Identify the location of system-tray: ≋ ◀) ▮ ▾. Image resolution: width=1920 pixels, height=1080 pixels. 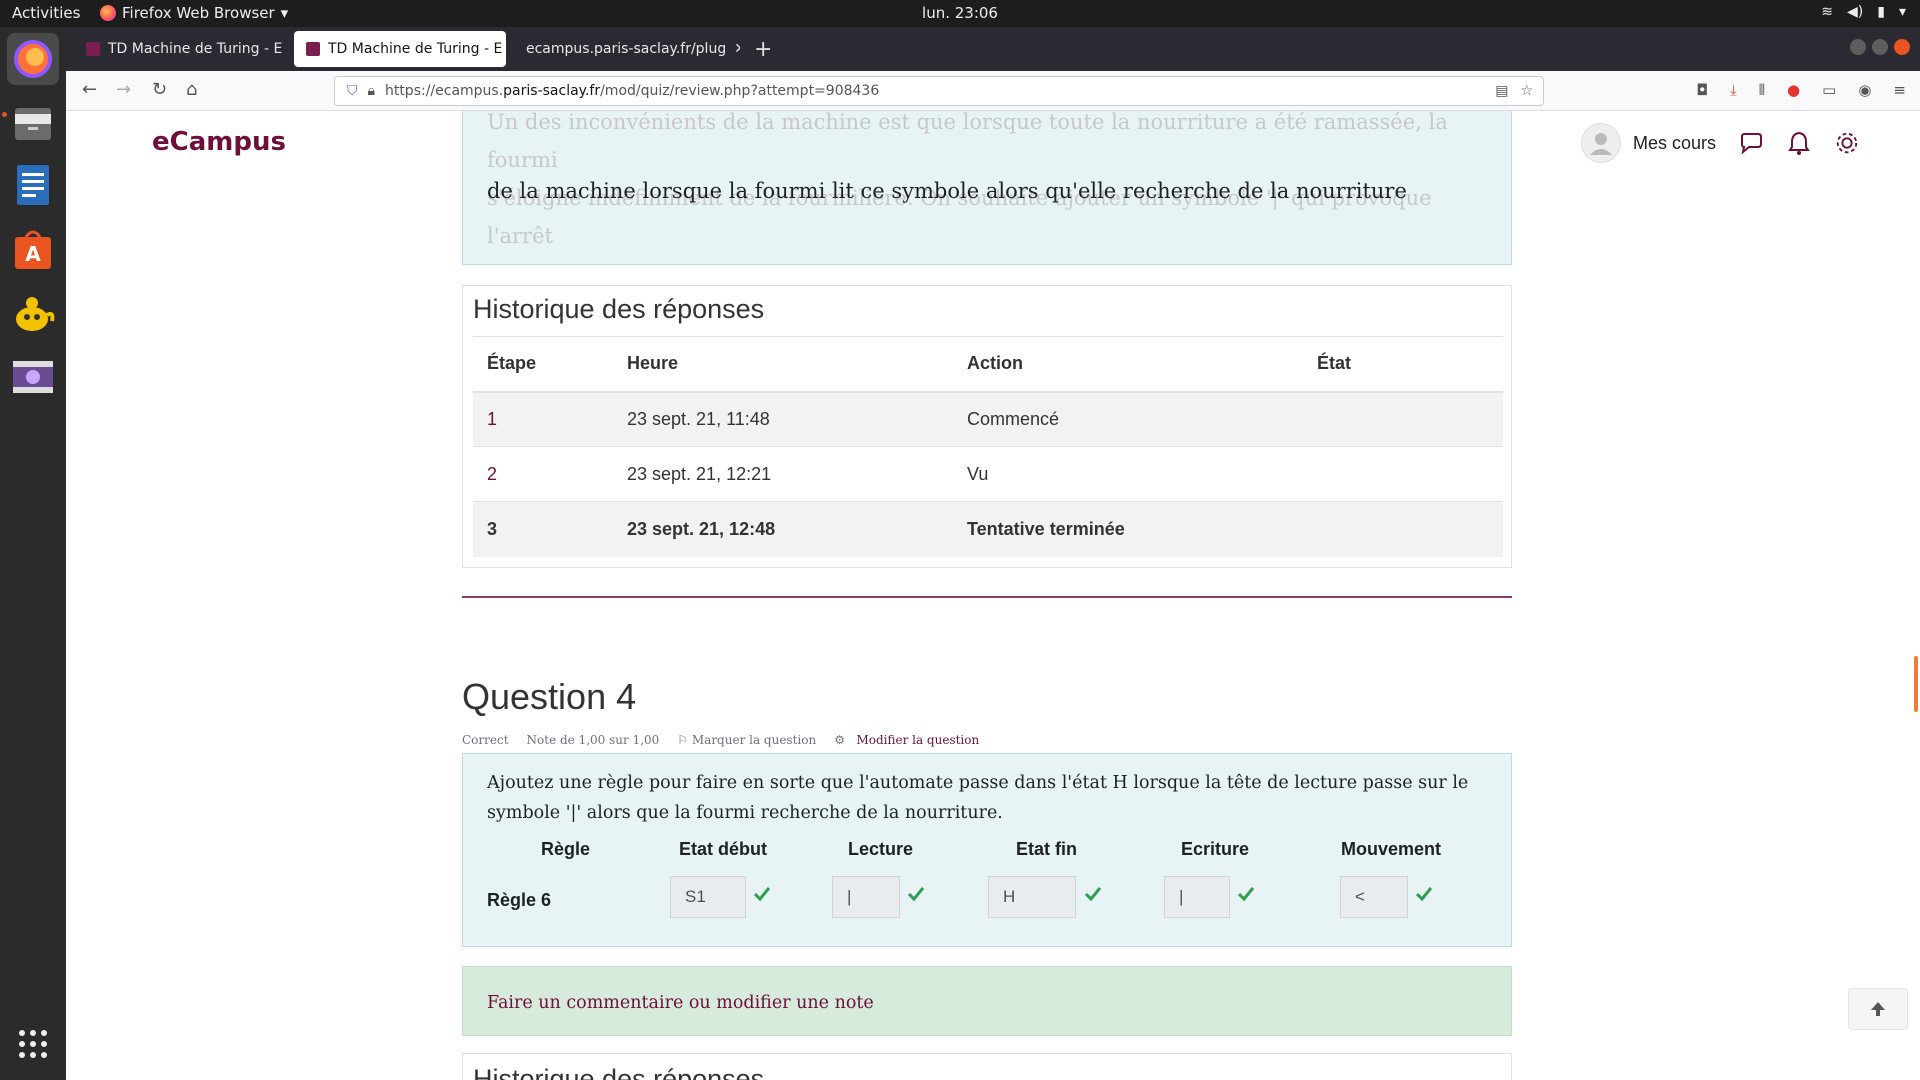
(1863, 12).